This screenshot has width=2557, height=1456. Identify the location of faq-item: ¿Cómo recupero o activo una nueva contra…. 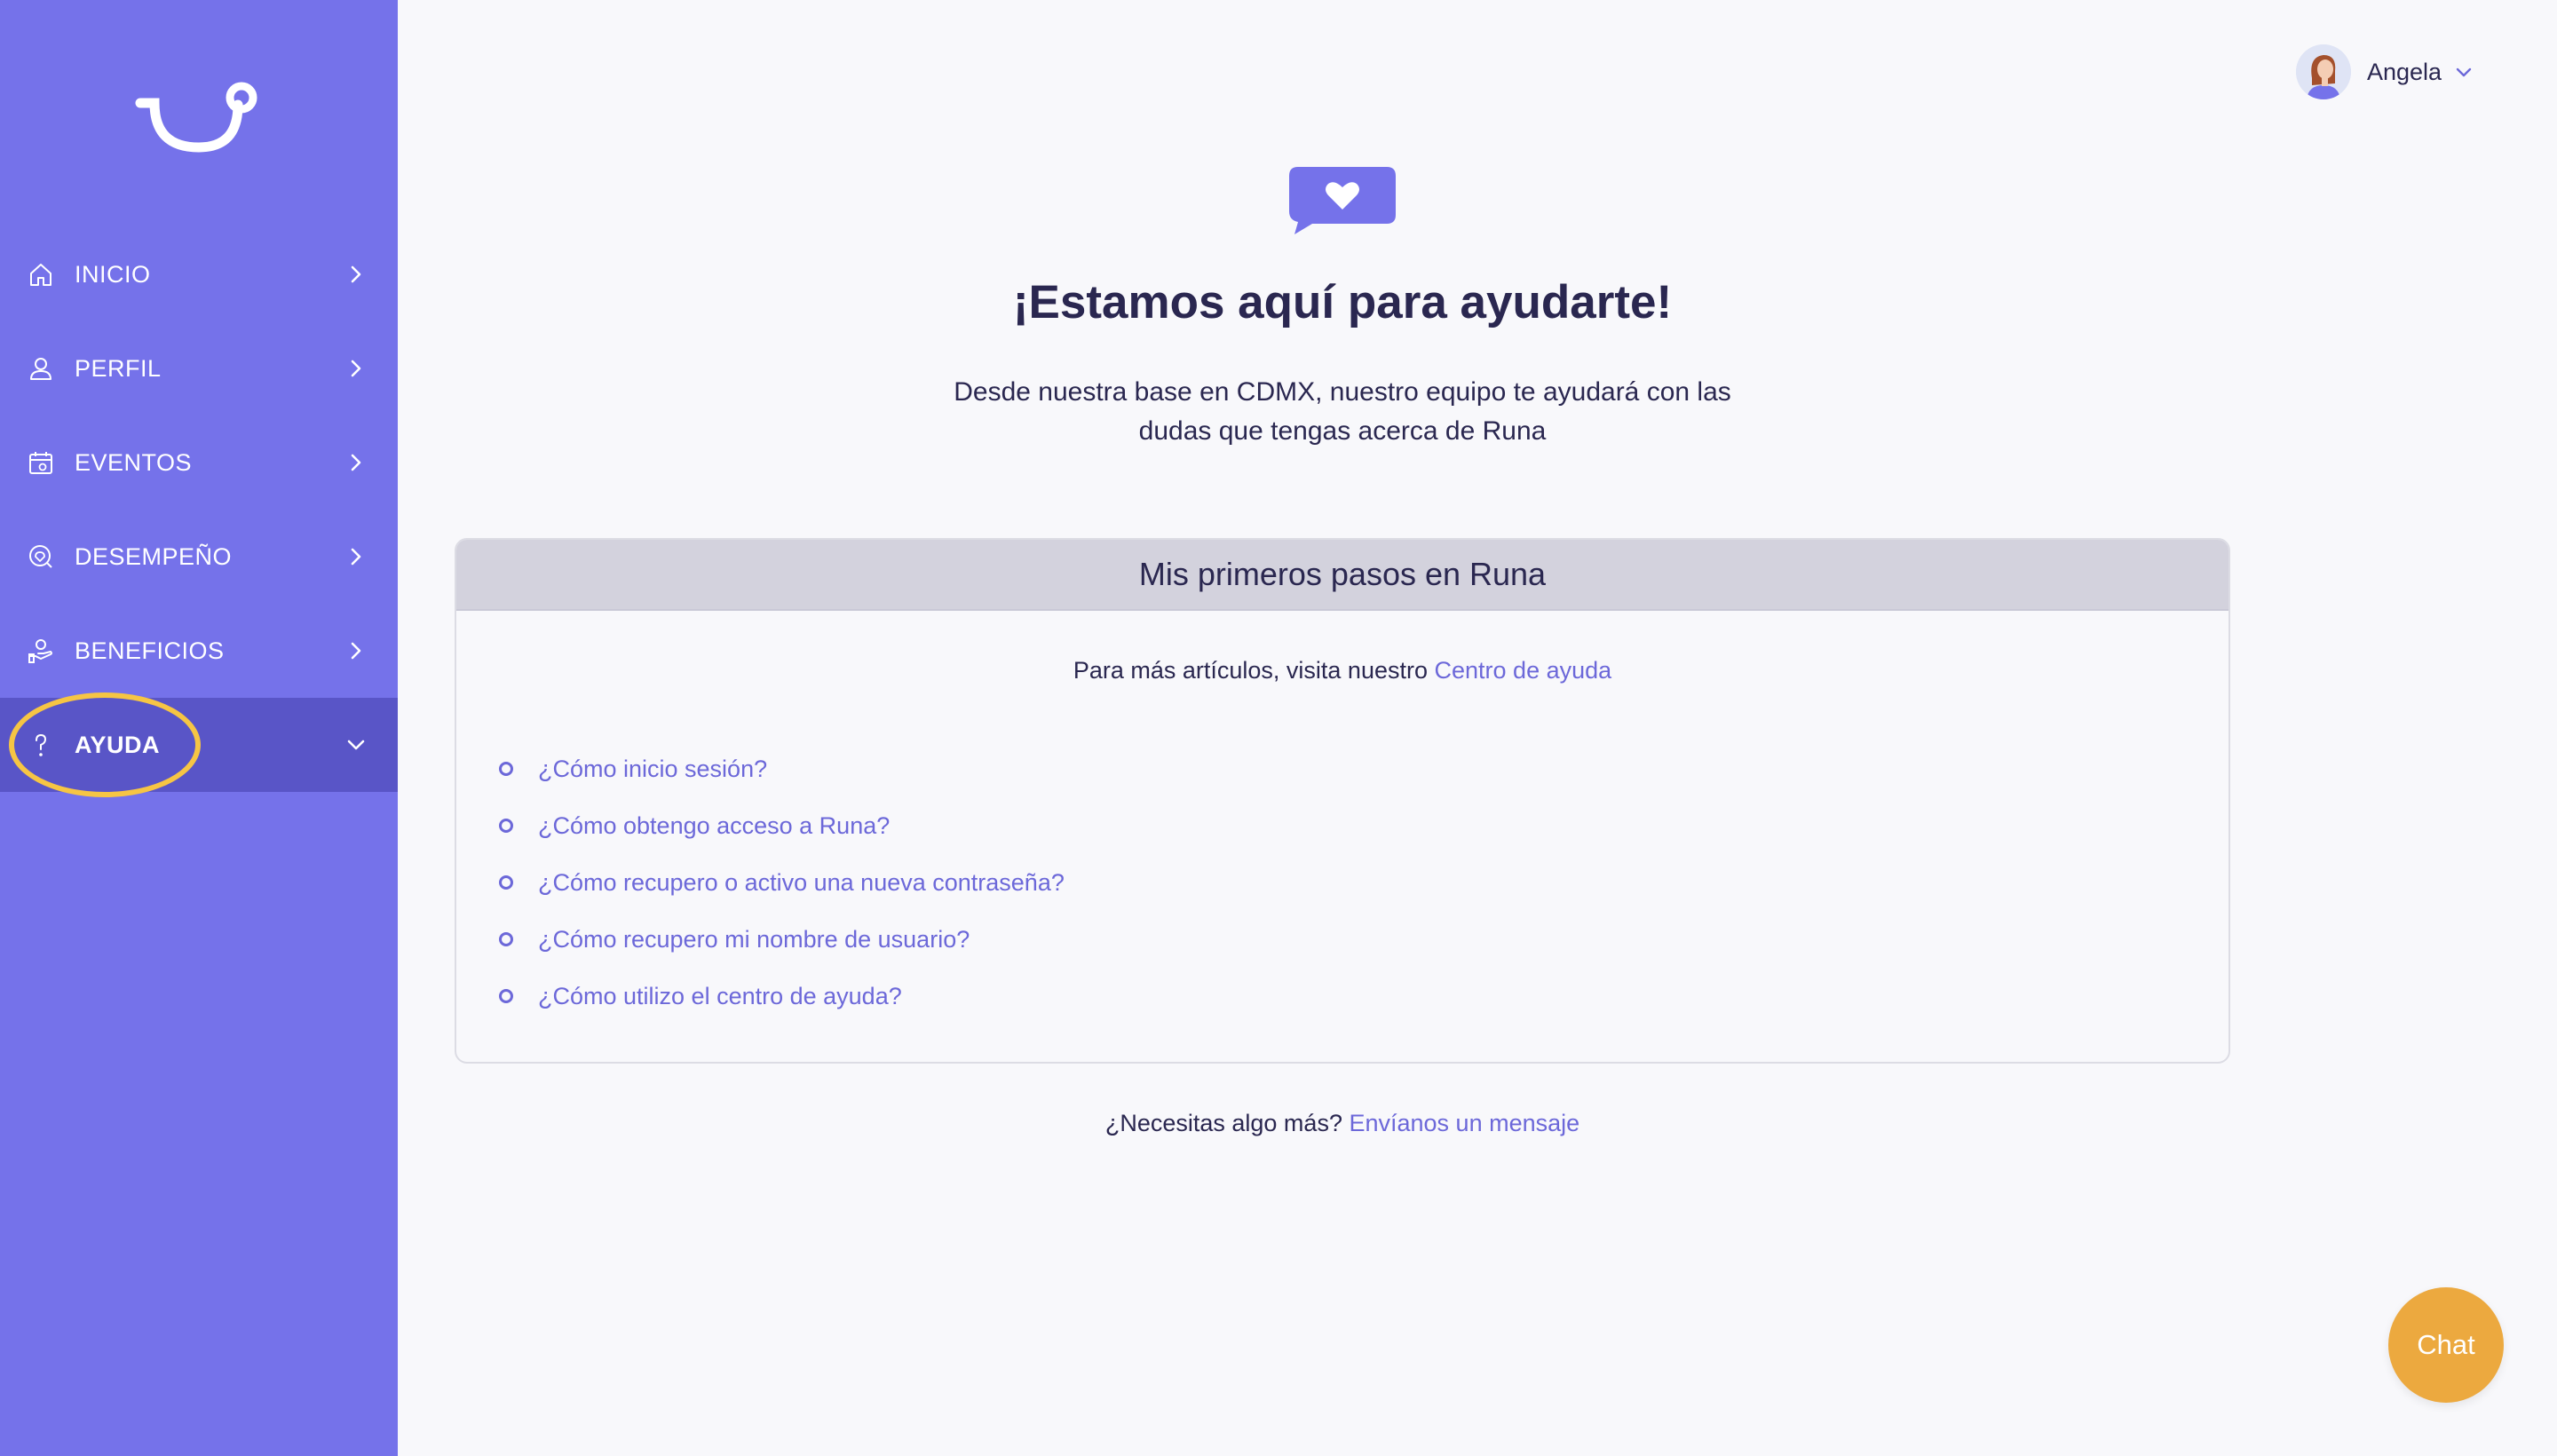
(782, 882).